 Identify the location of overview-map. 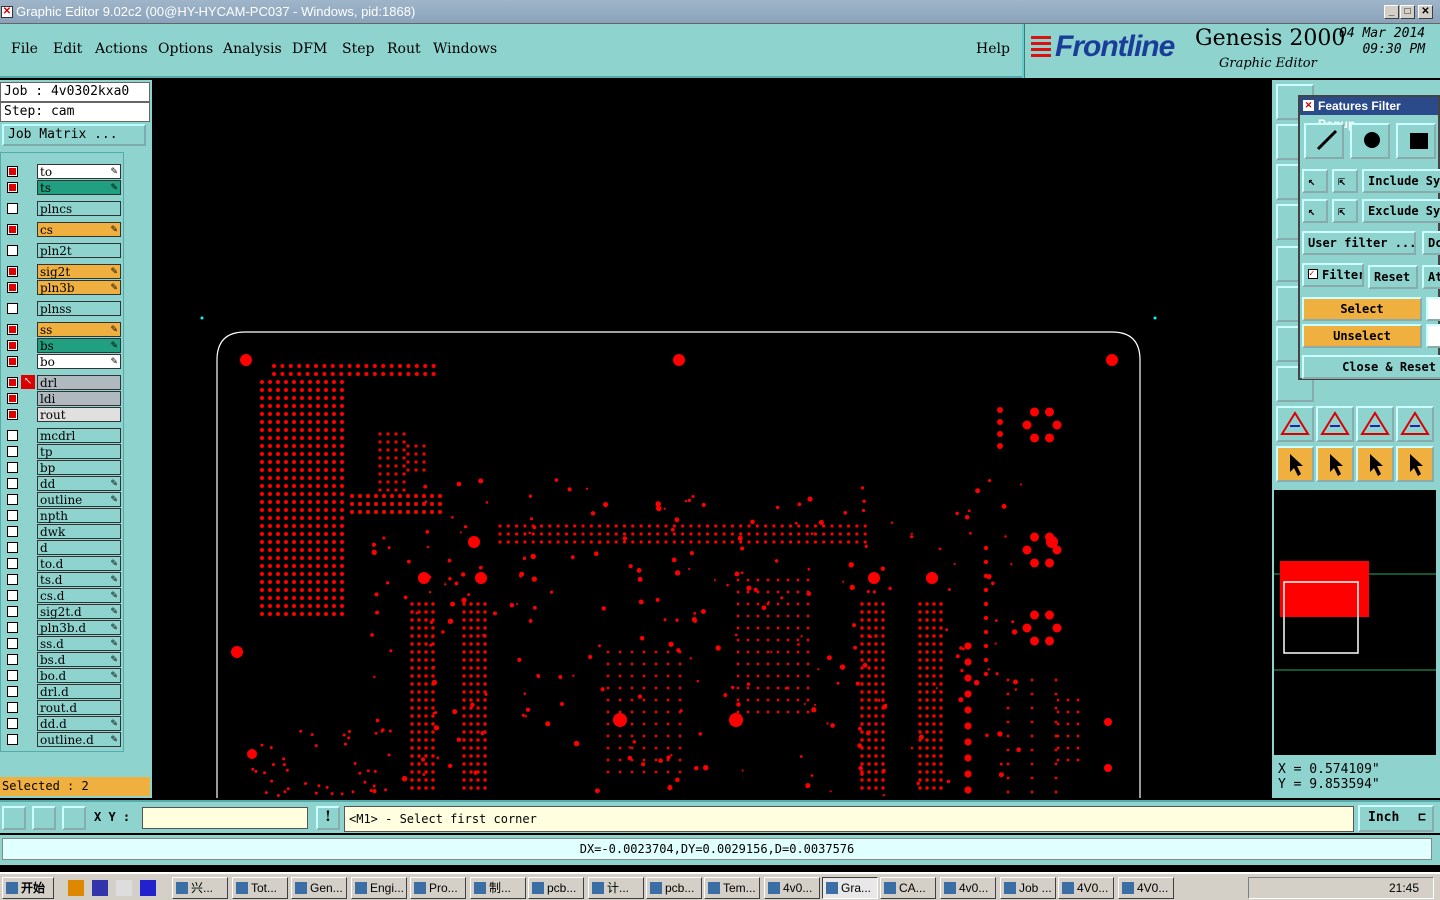
(1355, 622).